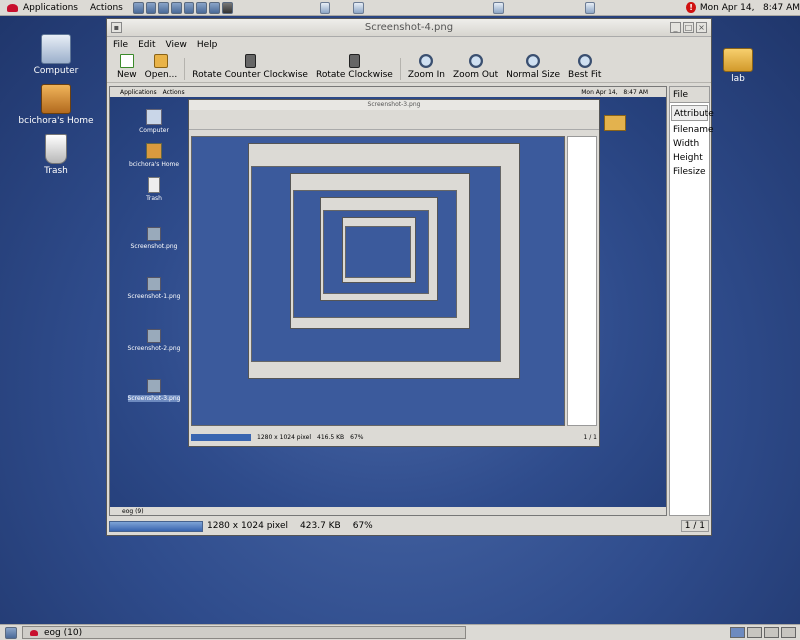 The height and width of the screenshot is (640, 800). What do you see at coordinates (689, 172) in the screenshot?
I see `attribute-filesize: Filesize` at bounding box center [689, 172].